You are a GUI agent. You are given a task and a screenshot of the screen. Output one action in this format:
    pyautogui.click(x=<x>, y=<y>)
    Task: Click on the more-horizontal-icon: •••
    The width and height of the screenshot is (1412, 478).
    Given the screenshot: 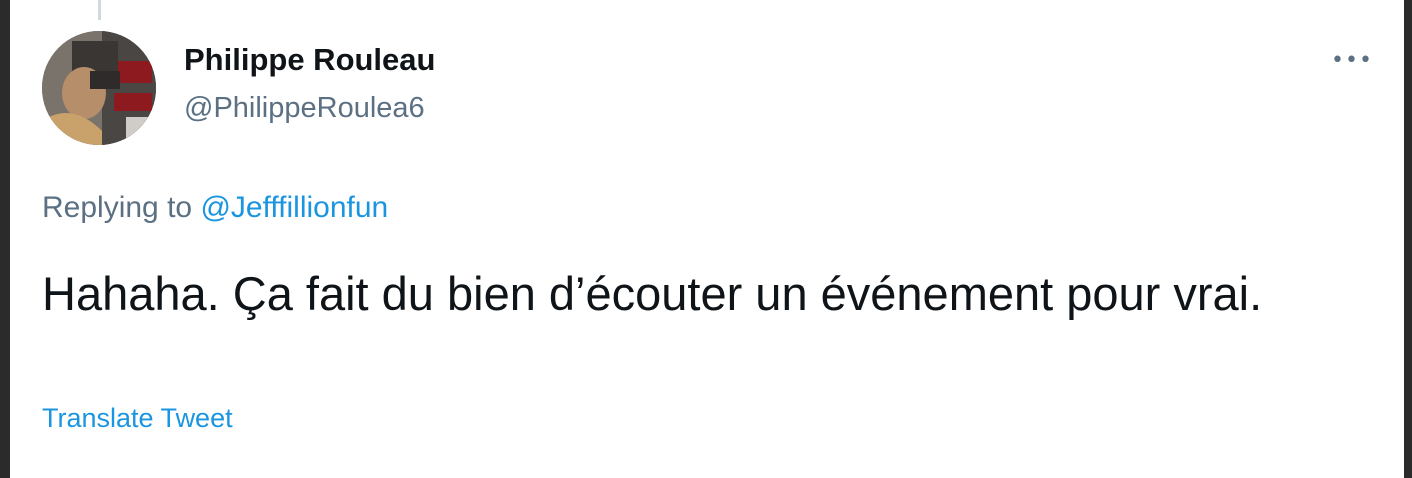 What is the action you would take?
    pyautogui.click(x=1352, y=60)
    